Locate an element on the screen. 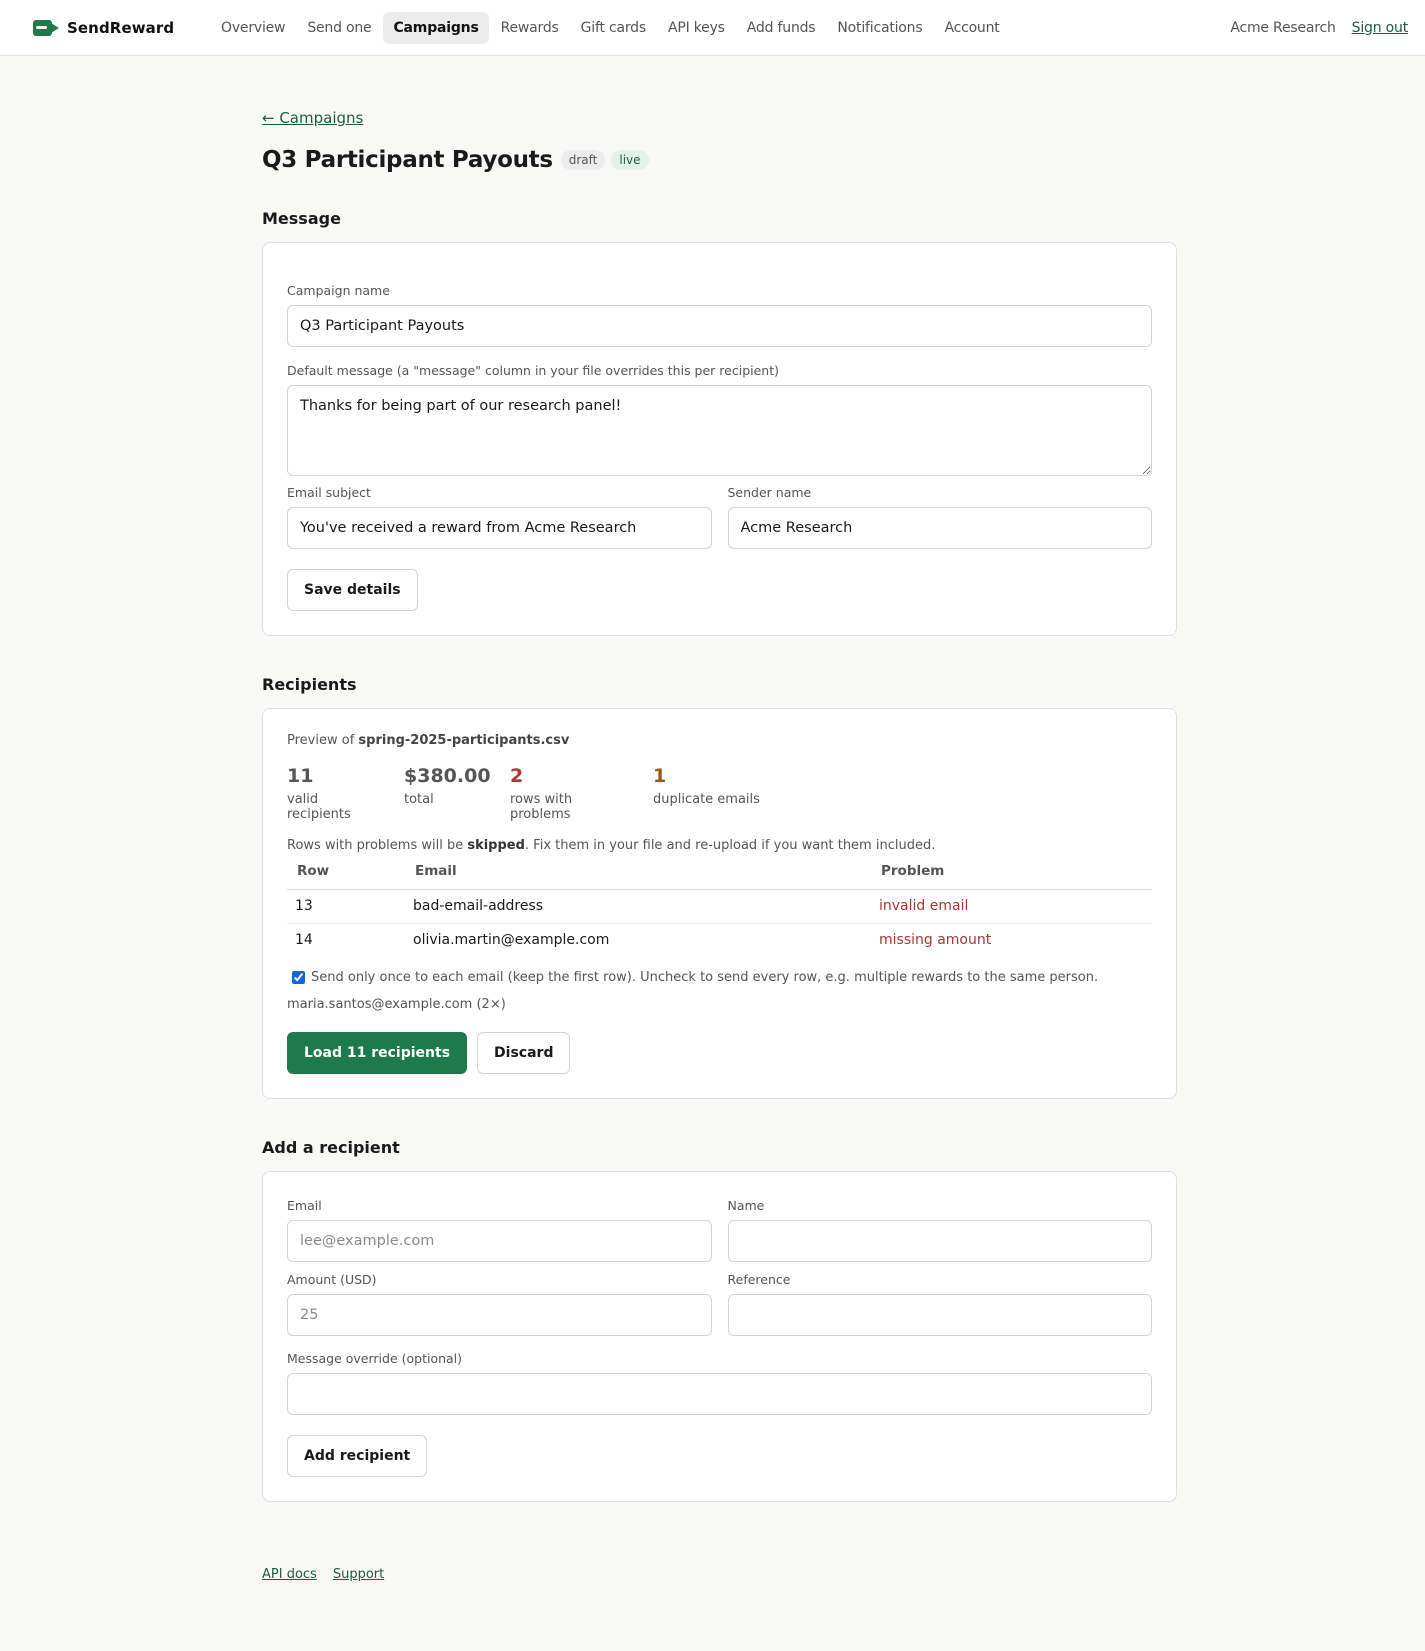  name-label: Name is located at coordinates (746, 1205).